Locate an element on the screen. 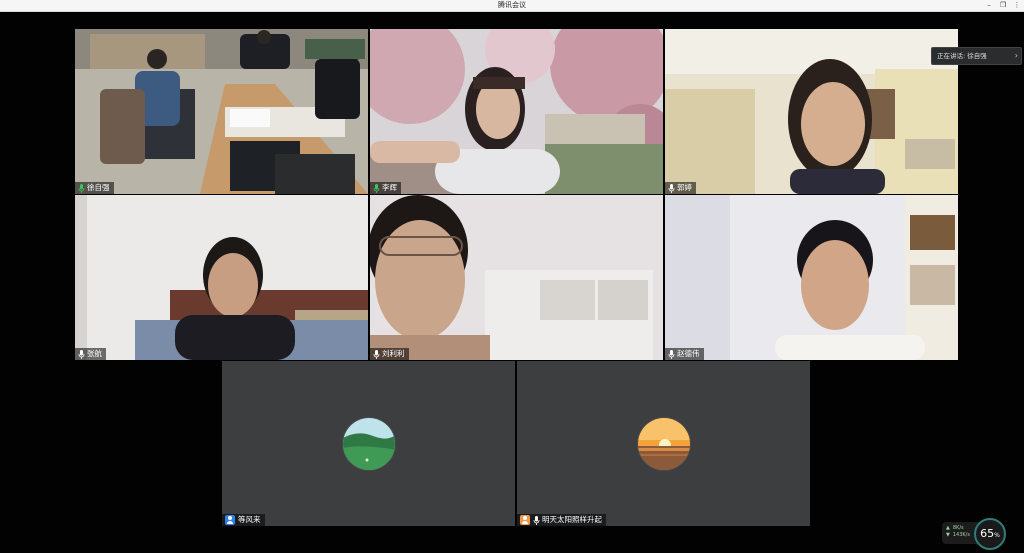 This screenshot has width=1024, height=553. participant-name: 等风来 is located at coordinates (249, 519).